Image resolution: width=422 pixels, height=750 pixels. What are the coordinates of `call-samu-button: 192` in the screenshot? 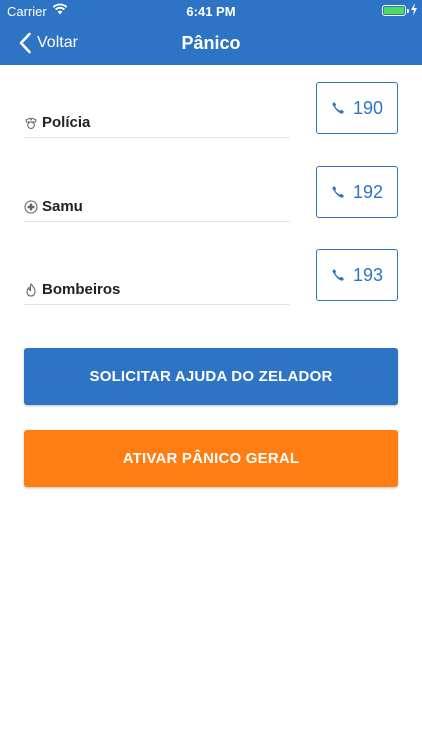 It's located at (357, 192).